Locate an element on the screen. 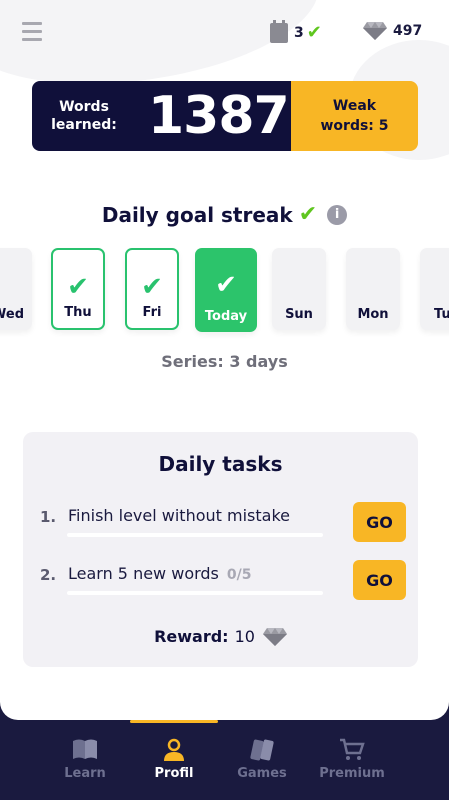 The height and width of the screenshot is (800, 449). streak-counter: 3 ✔ is located at coordinates (296, 31).